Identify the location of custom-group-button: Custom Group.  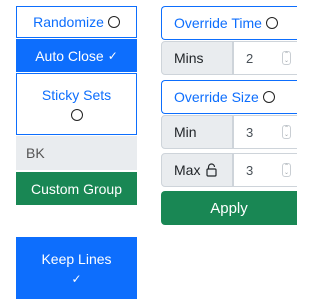
(76, 188).